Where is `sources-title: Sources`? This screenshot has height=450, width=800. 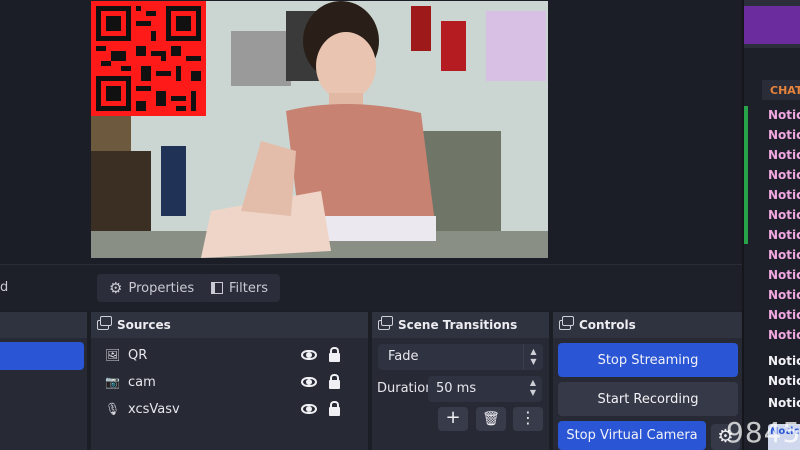
sources-title: Sources is located at coordinates (144, 325).